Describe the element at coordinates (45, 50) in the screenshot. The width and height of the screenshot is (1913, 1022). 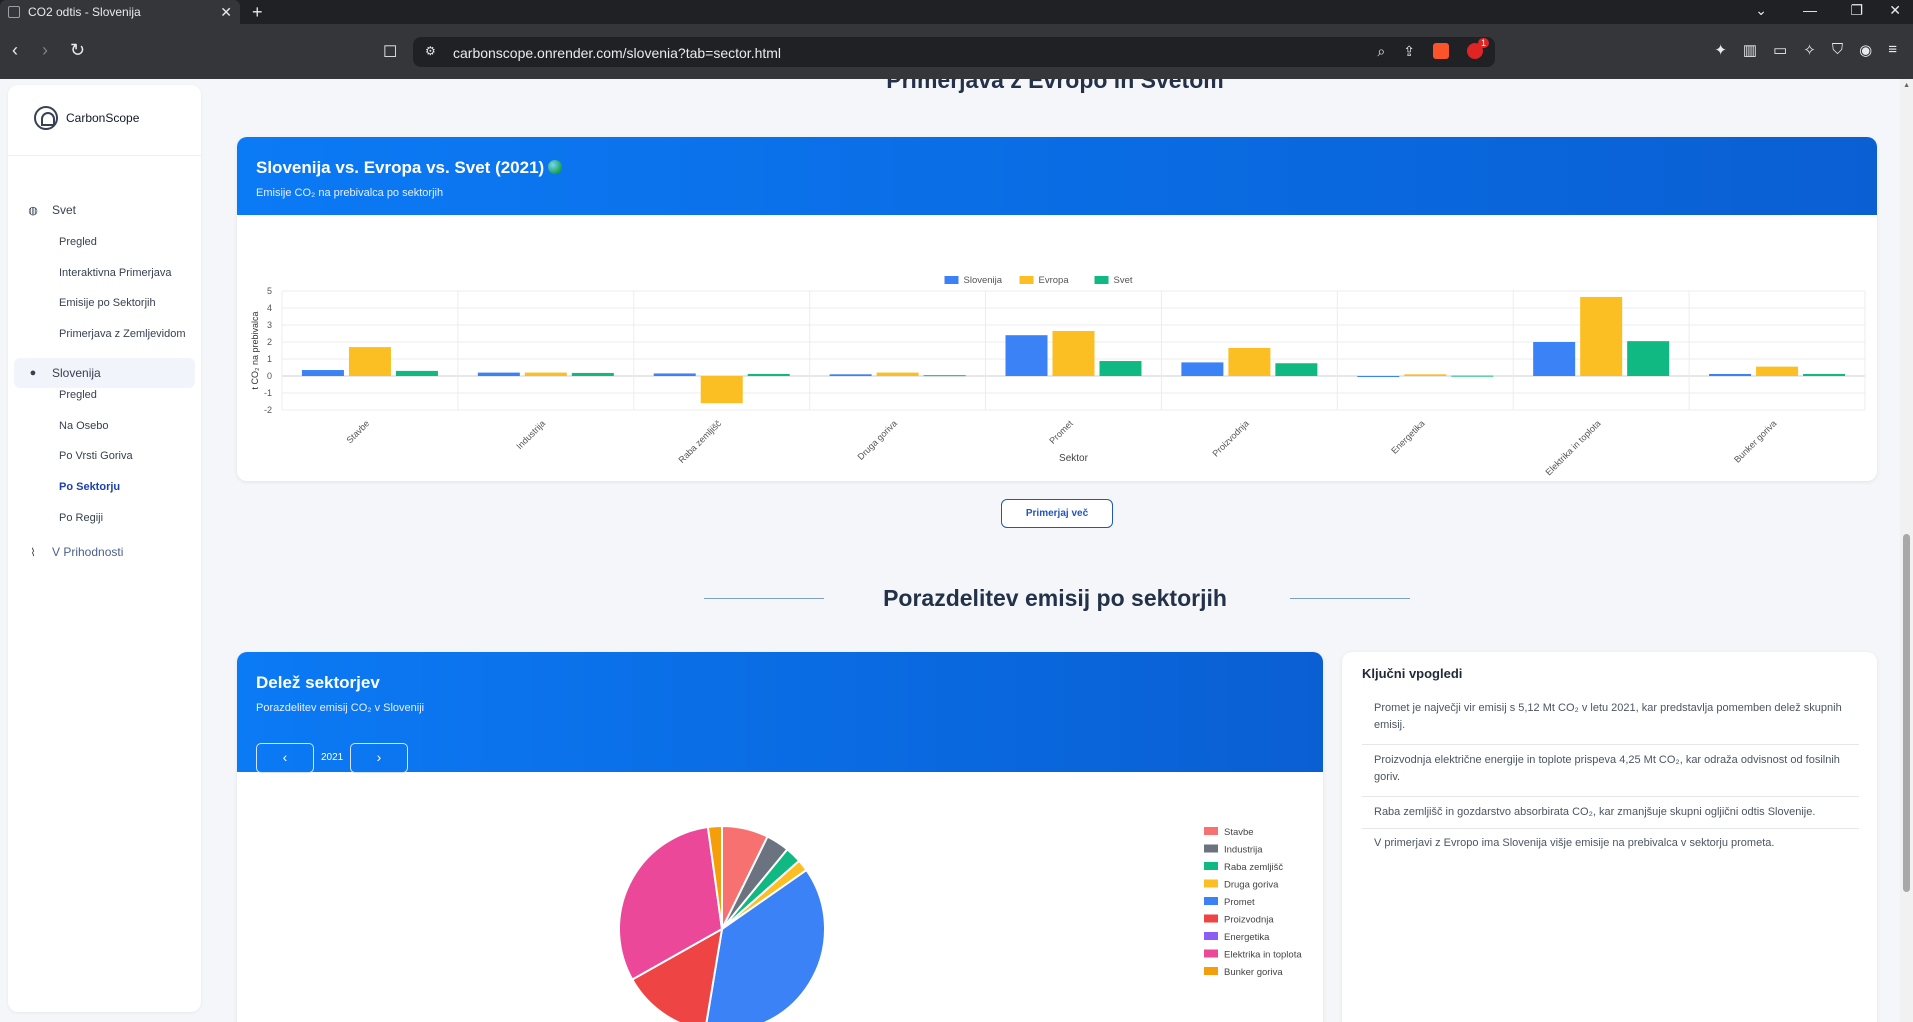
I see `forward-icon: ›` at that location.